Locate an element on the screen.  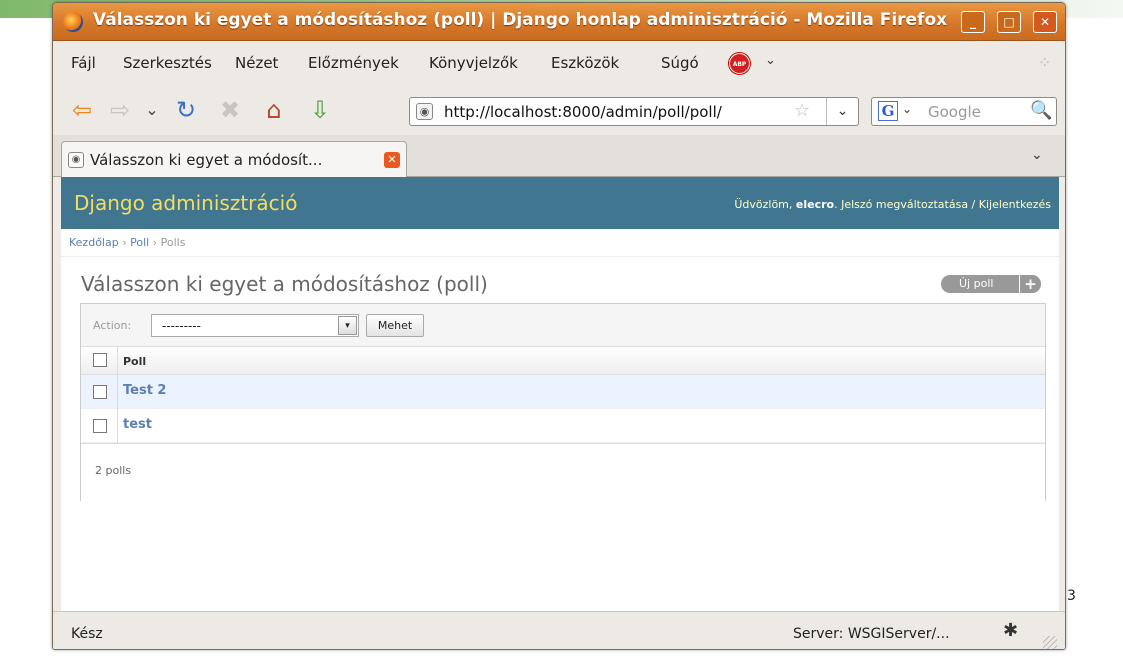
tab-close-icon: ✕ is located at coordinates (392, 160).